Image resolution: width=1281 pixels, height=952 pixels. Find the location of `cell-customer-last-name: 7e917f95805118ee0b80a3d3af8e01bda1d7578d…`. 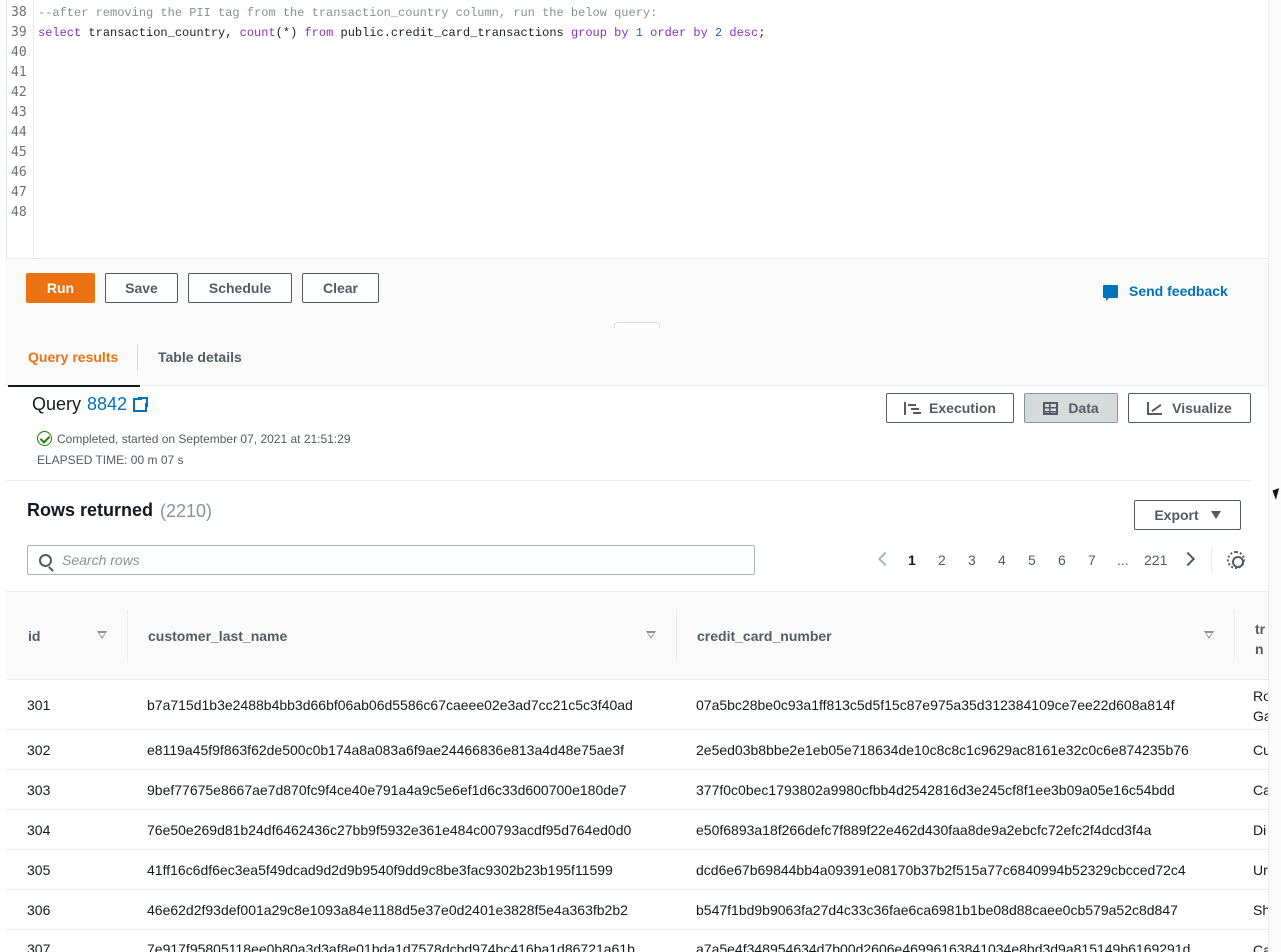

cell-customer-last-name: 7e917f95805118ee0b80a3d3af8e01bda1d7578d… is located at coordinates (391, 946).